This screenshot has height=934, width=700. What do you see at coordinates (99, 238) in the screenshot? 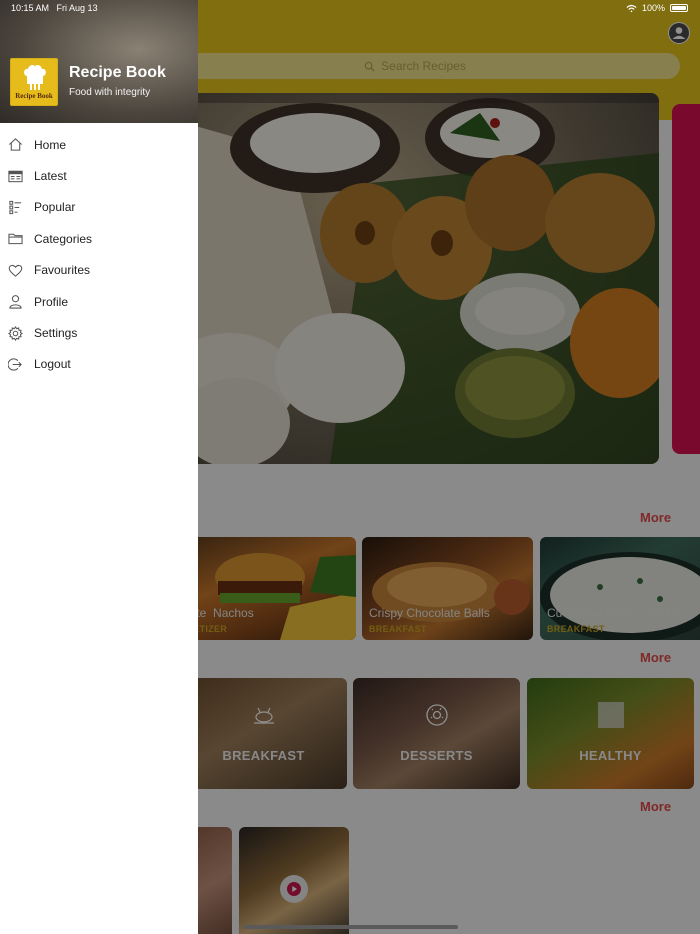
I see `menu-item-categories: Categories` at bounding box center [99, 238].